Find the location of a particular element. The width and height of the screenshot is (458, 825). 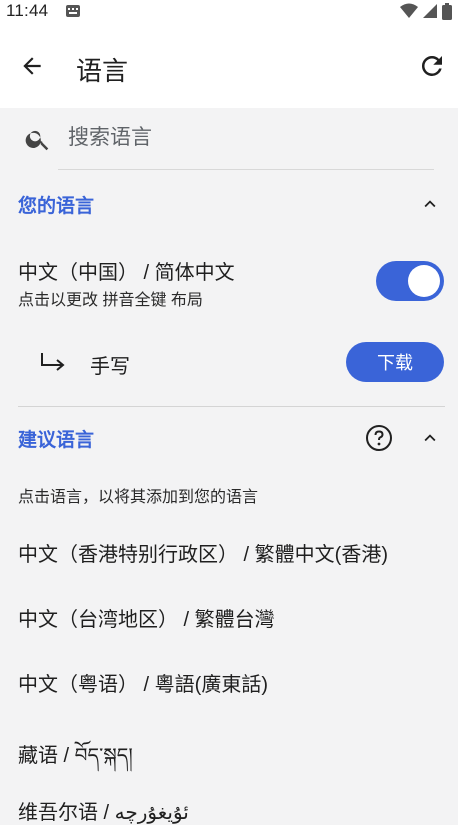

help-button is located at coordinates (379, 438).